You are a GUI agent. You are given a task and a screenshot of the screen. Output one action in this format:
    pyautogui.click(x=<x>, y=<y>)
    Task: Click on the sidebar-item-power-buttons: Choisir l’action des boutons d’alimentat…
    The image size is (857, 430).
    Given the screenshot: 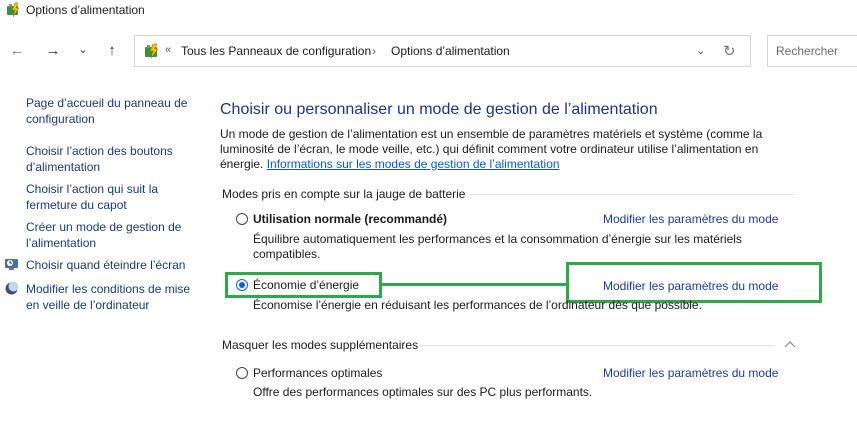 What is the action you would take?
    pyautogui.click(x=106, y=159)
    